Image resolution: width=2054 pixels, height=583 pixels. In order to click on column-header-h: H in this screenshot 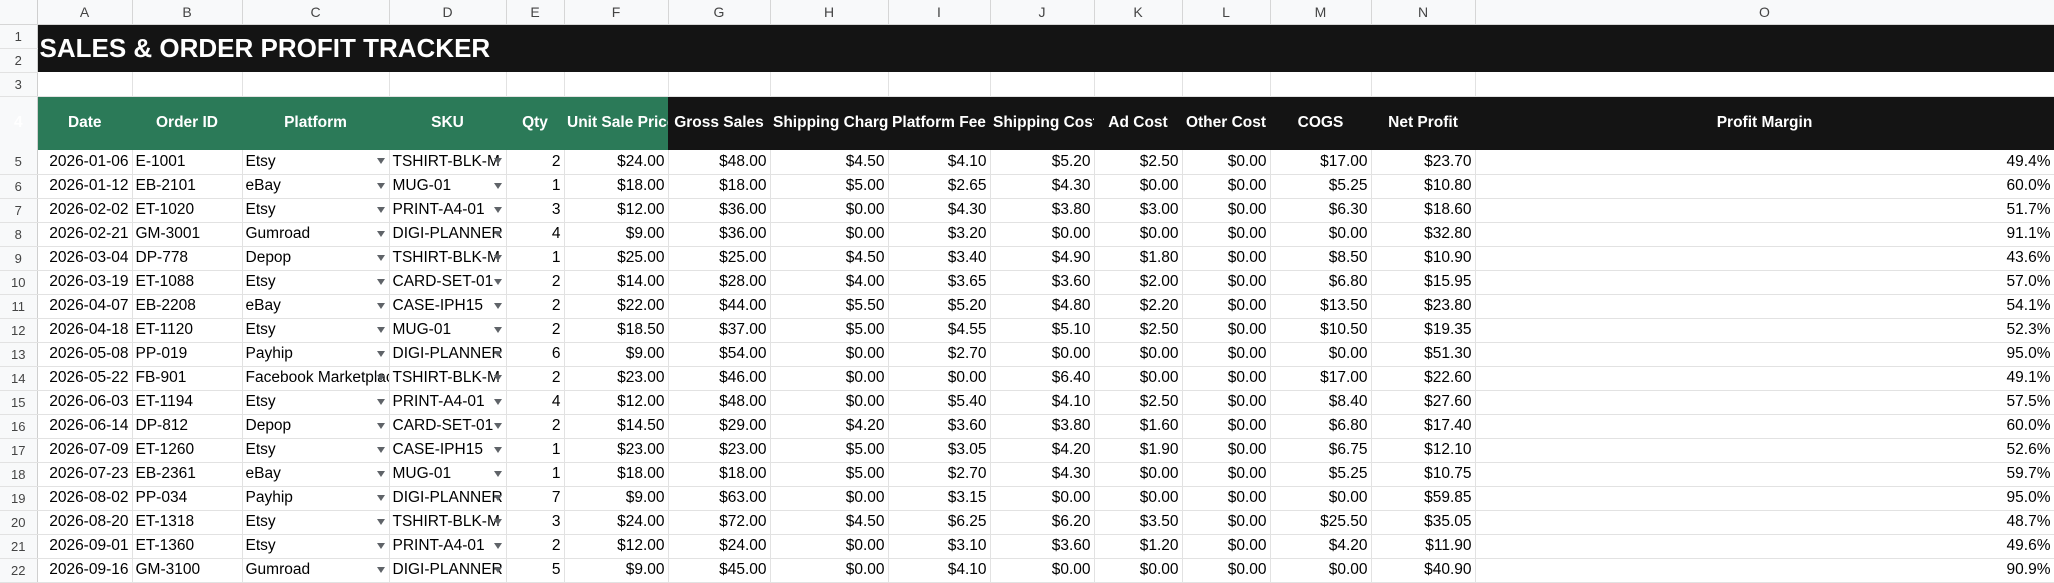, I will do `click(829, 12)`.